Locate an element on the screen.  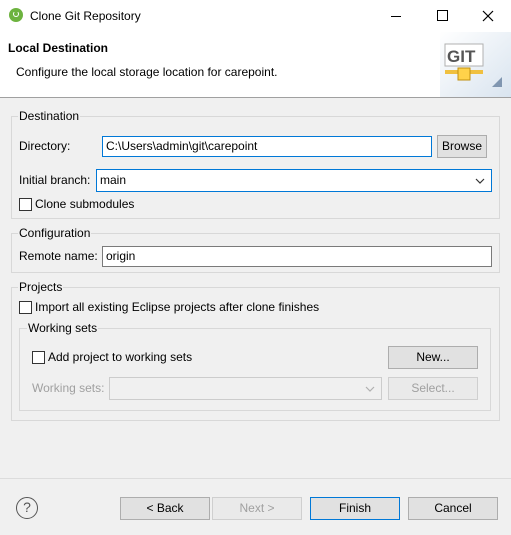
window-title: Clone Git Repository is located at coordinates (85, 16).